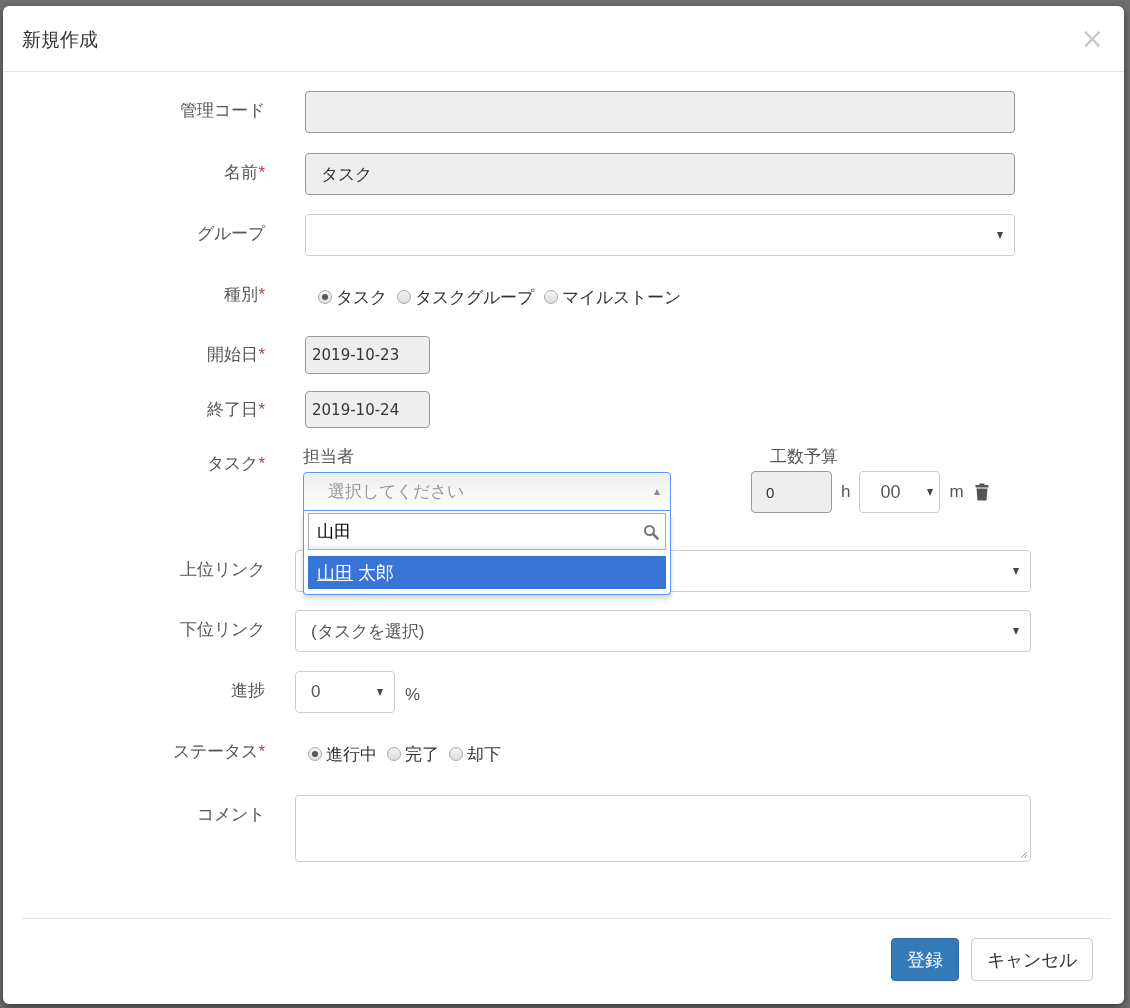 The height and width of the screenshot is (1008, 1130). Describe the element at coordinates (981, 492) in the screenshot. I see `trash-icon` at that location.